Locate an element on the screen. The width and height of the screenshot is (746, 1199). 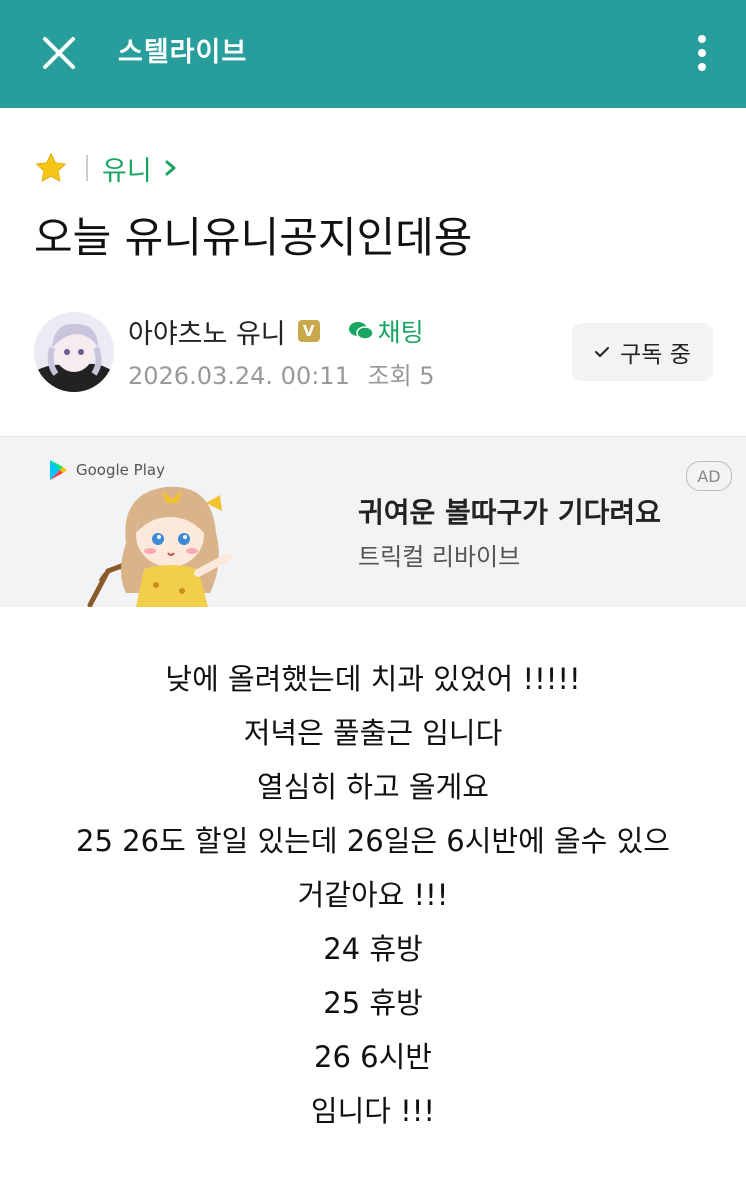
top-app-bar: 스텔라이브 is located at coordinates (373, 54).